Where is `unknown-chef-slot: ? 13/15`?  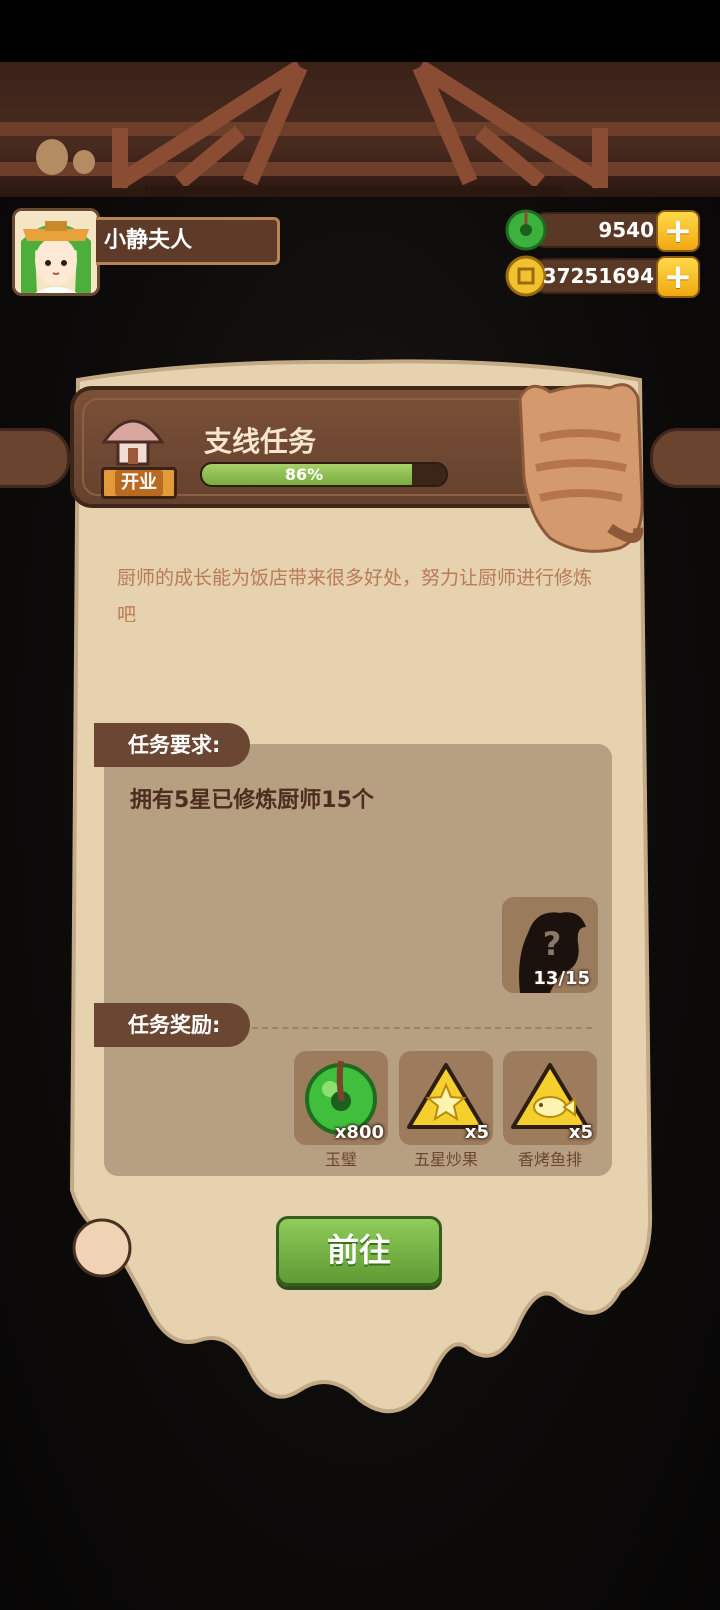 unknown-chef-slot: ? 13/15 is located at coordinates (550, 945).